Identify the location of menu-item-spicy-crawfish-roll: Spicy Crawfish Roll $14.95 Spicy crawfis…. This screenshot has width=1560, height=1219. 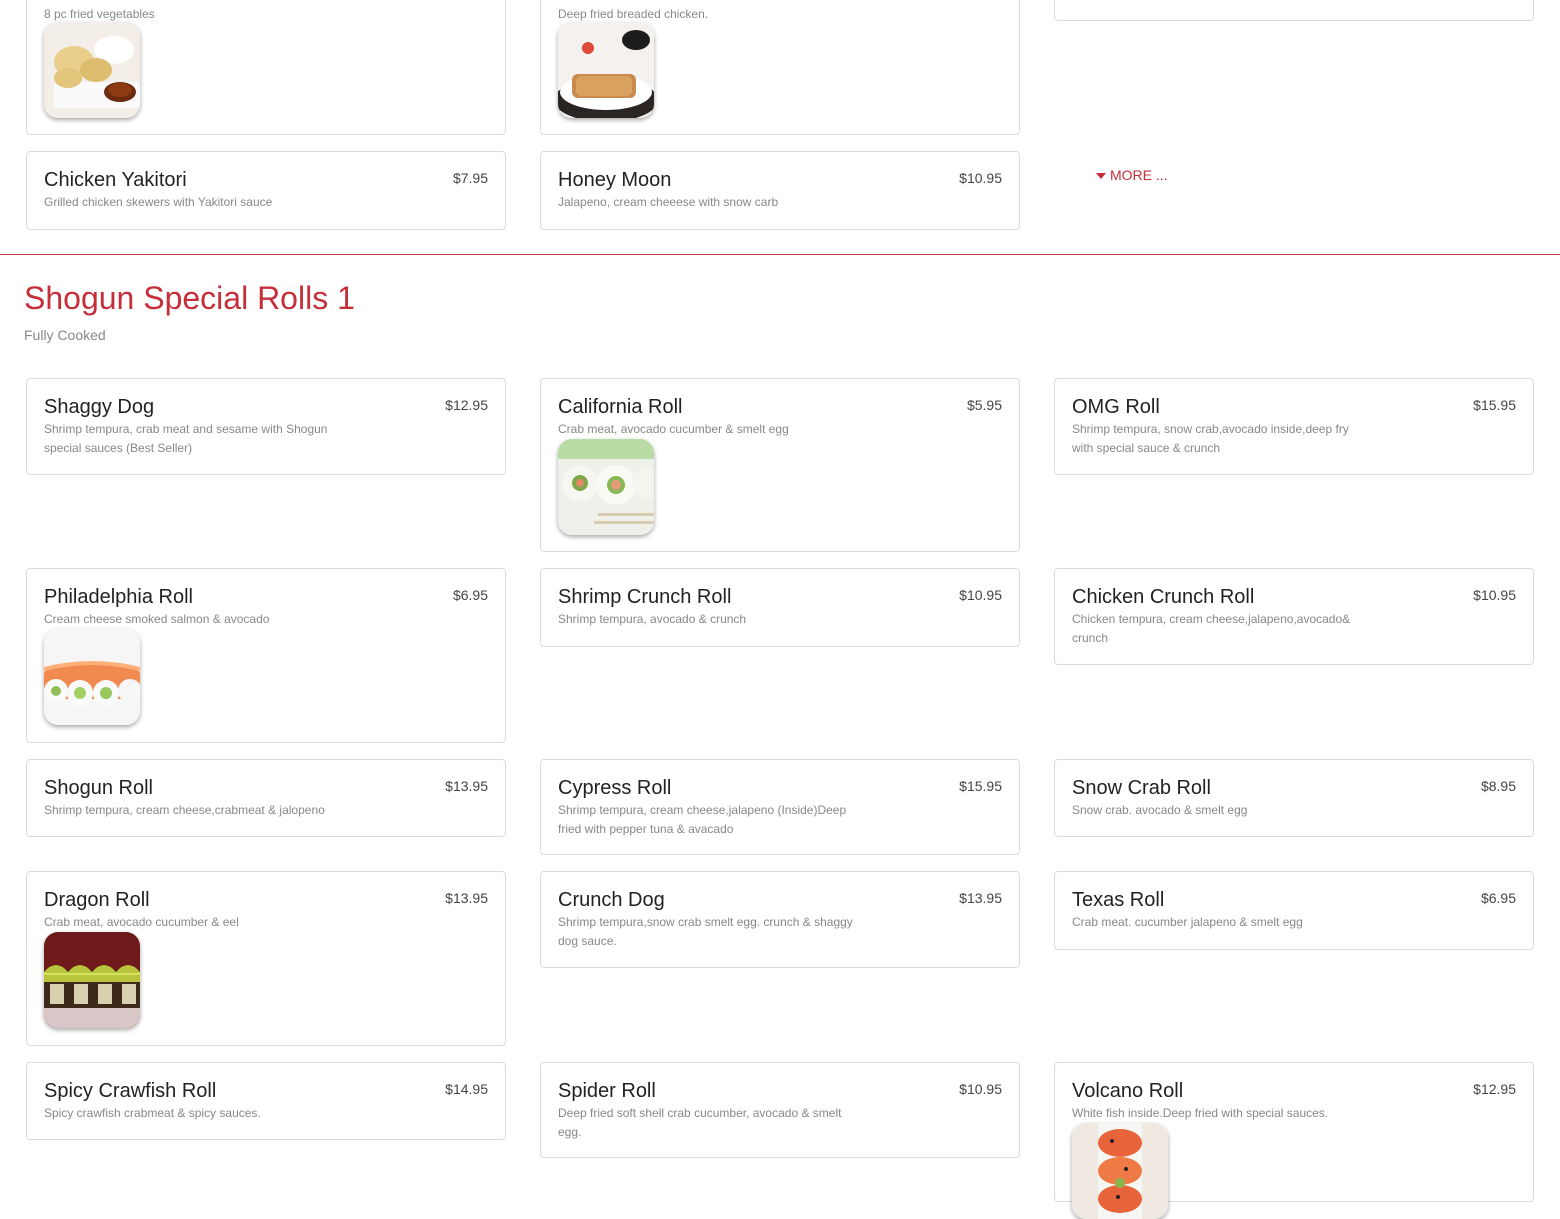
(266, 1101).